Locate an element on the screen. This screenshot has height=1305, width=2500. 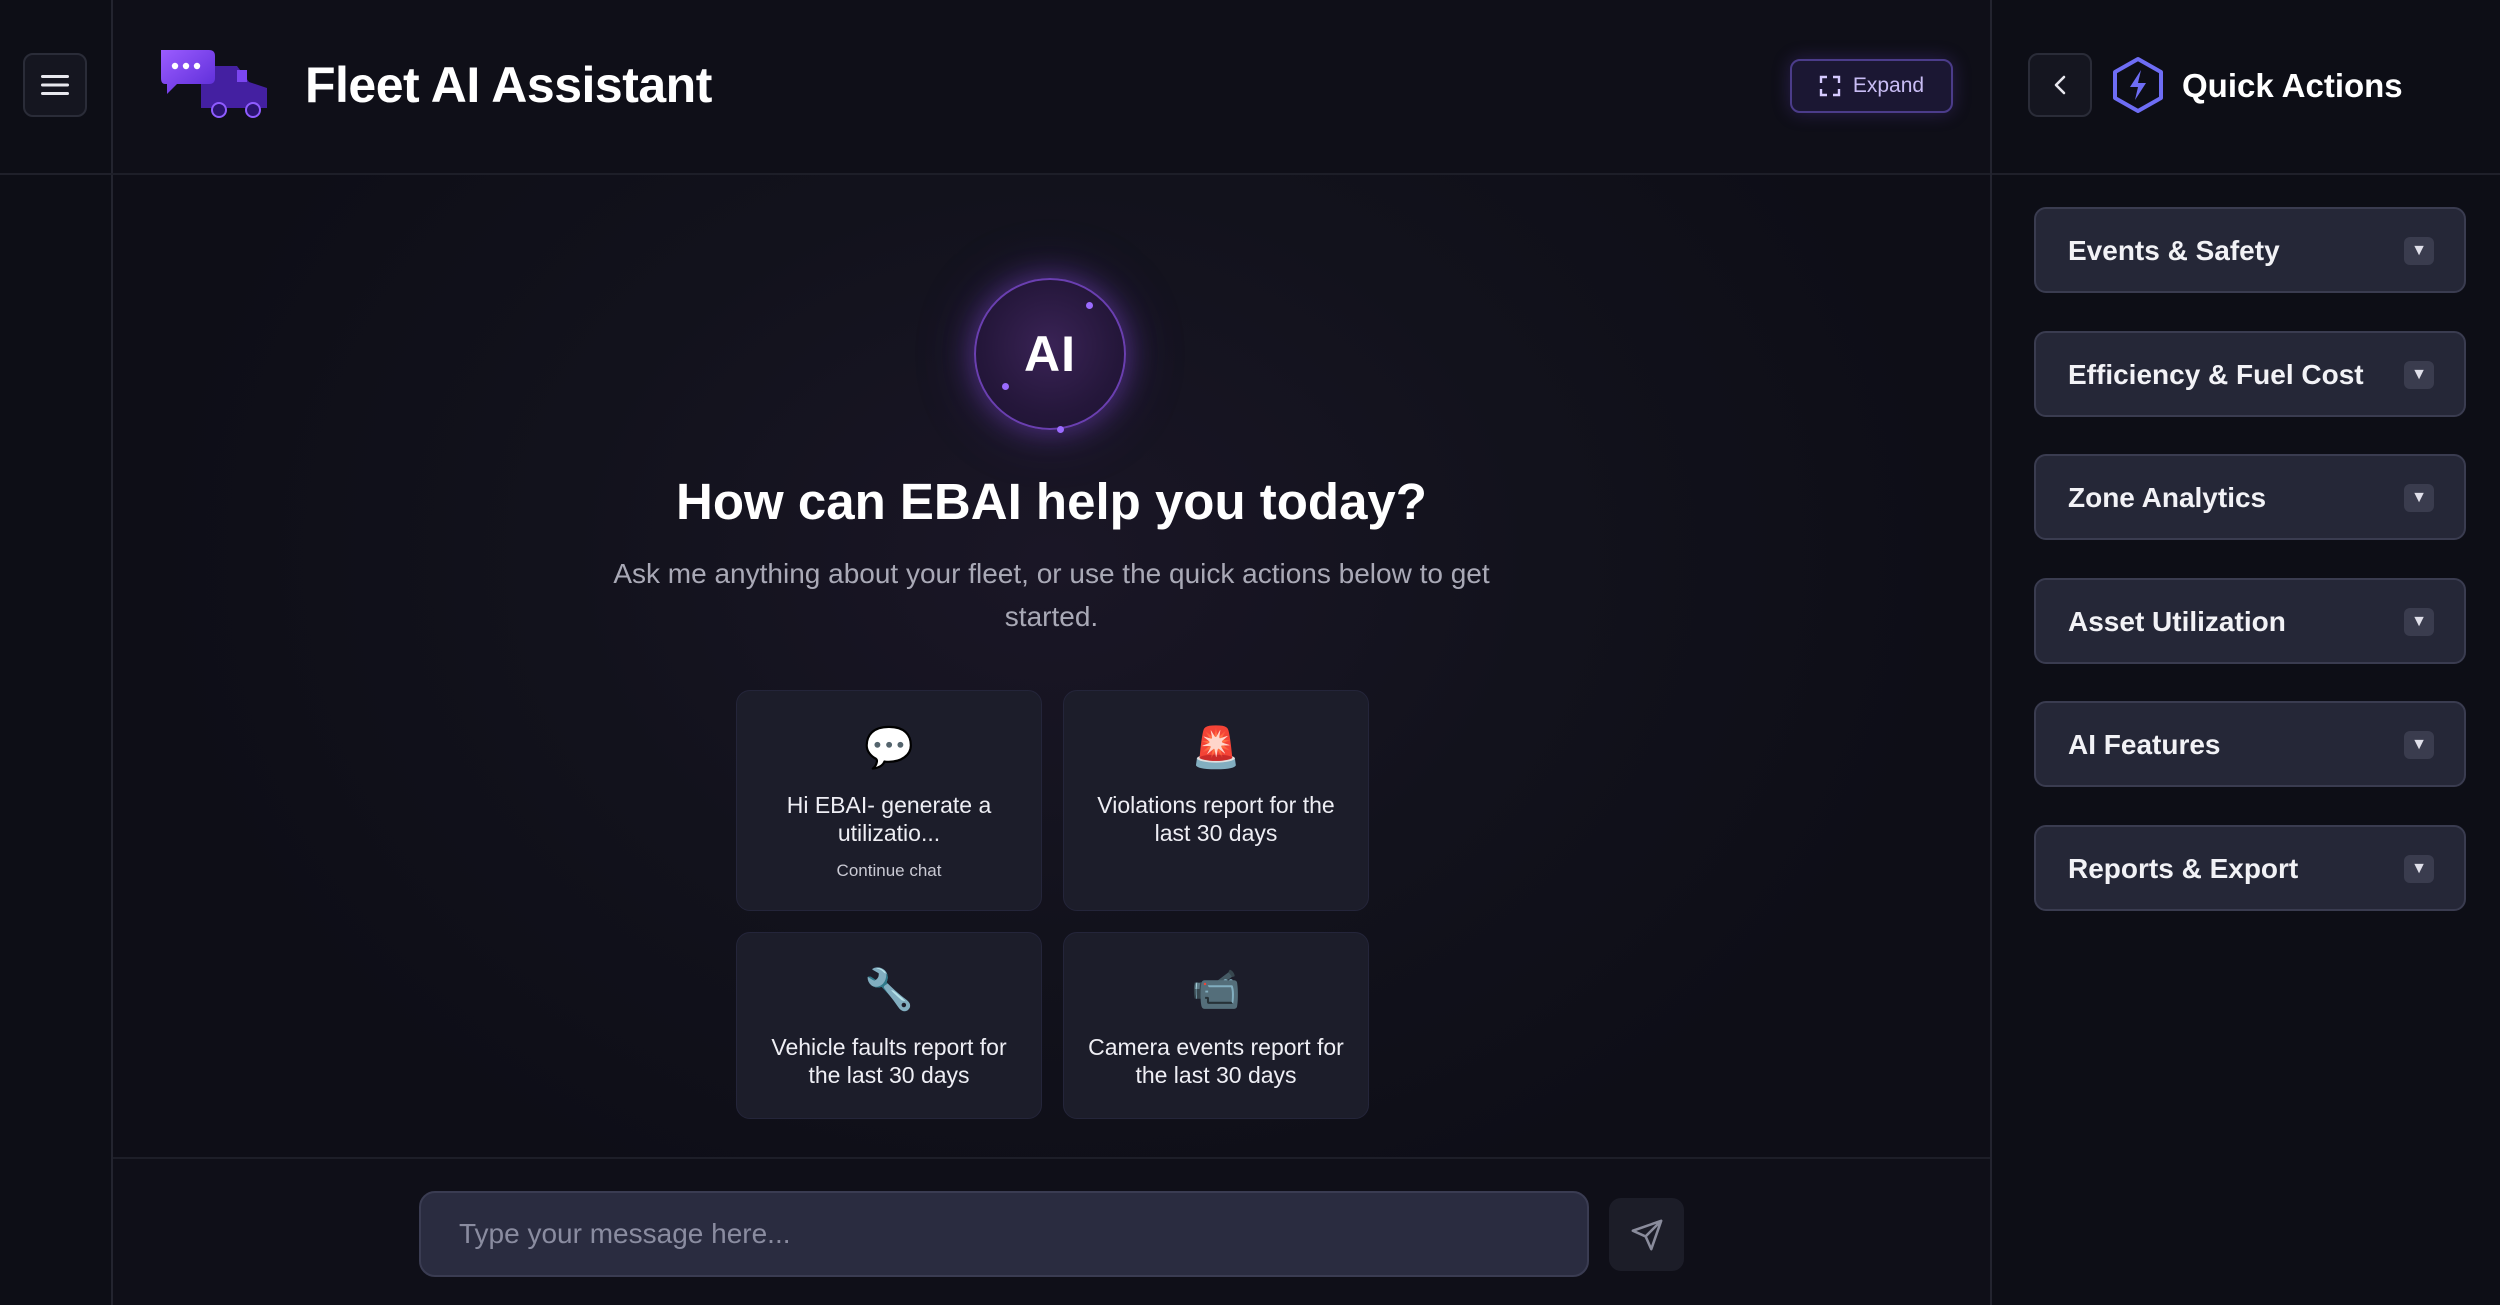
speech-bubble-icon: 💬 is located at coordinates (889, 748).